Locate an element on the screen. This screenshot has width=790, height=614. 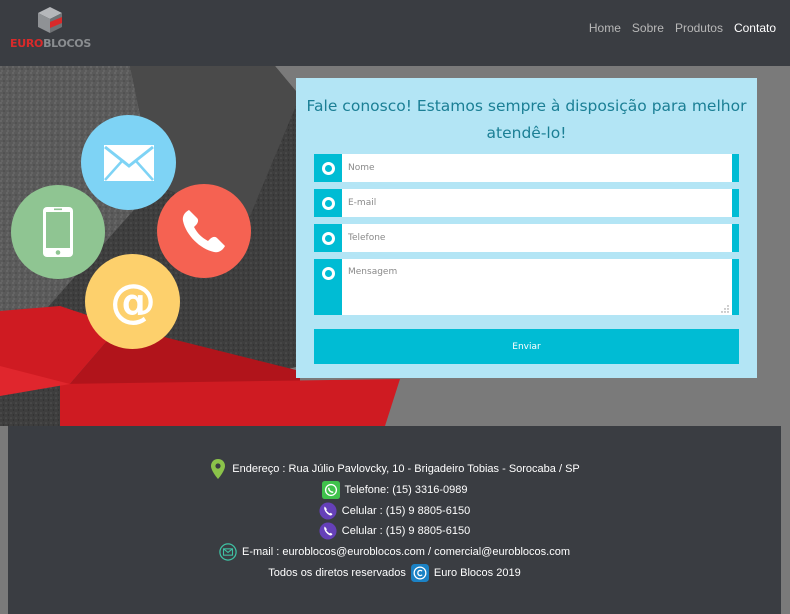
message-field is located at coordinates (526, 287).